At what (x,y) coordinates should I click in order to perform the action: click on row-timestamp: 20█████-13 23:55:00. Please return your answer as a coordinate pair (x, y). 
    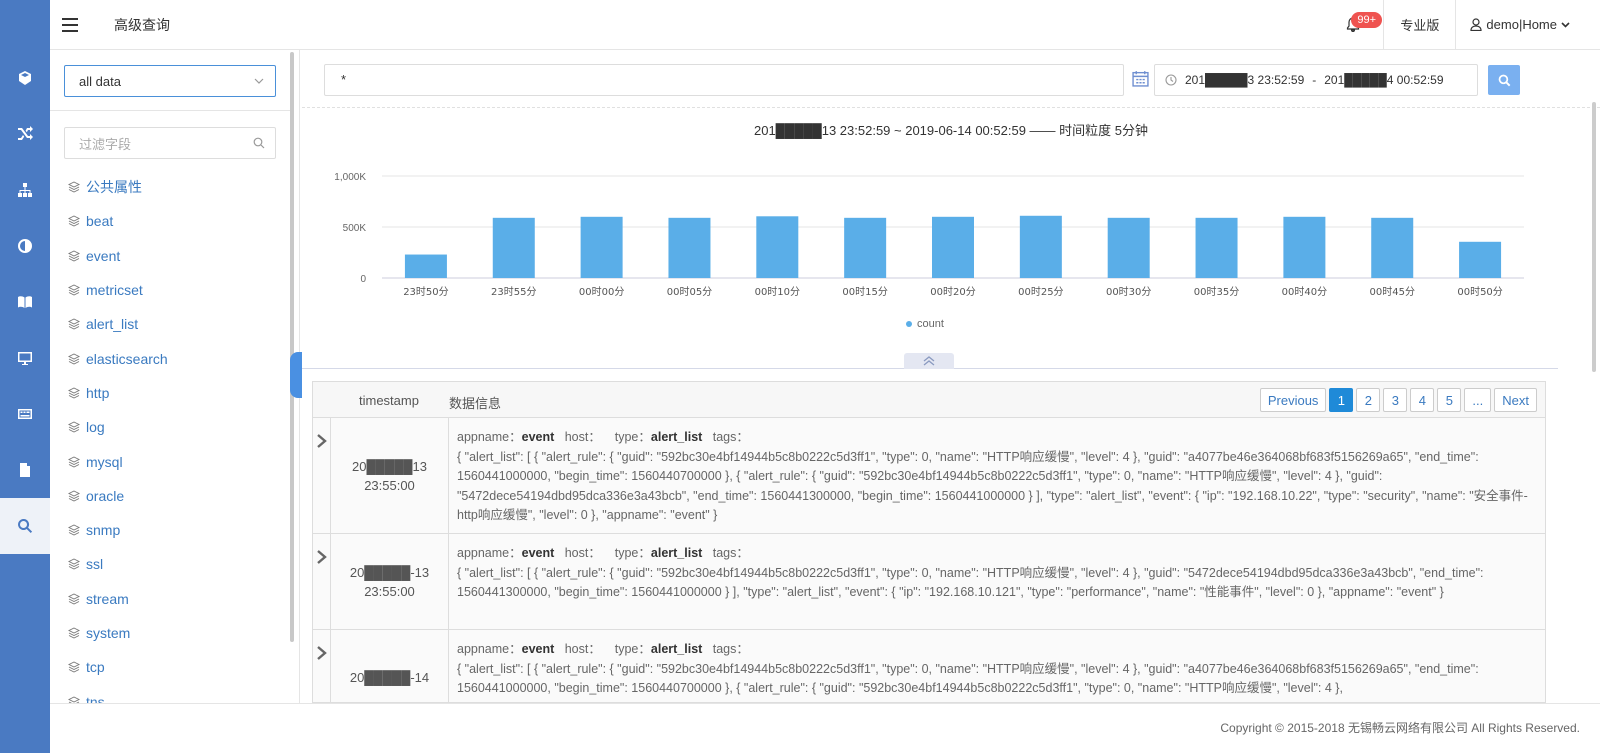
    Looking at the image, I should click on (390, 581).